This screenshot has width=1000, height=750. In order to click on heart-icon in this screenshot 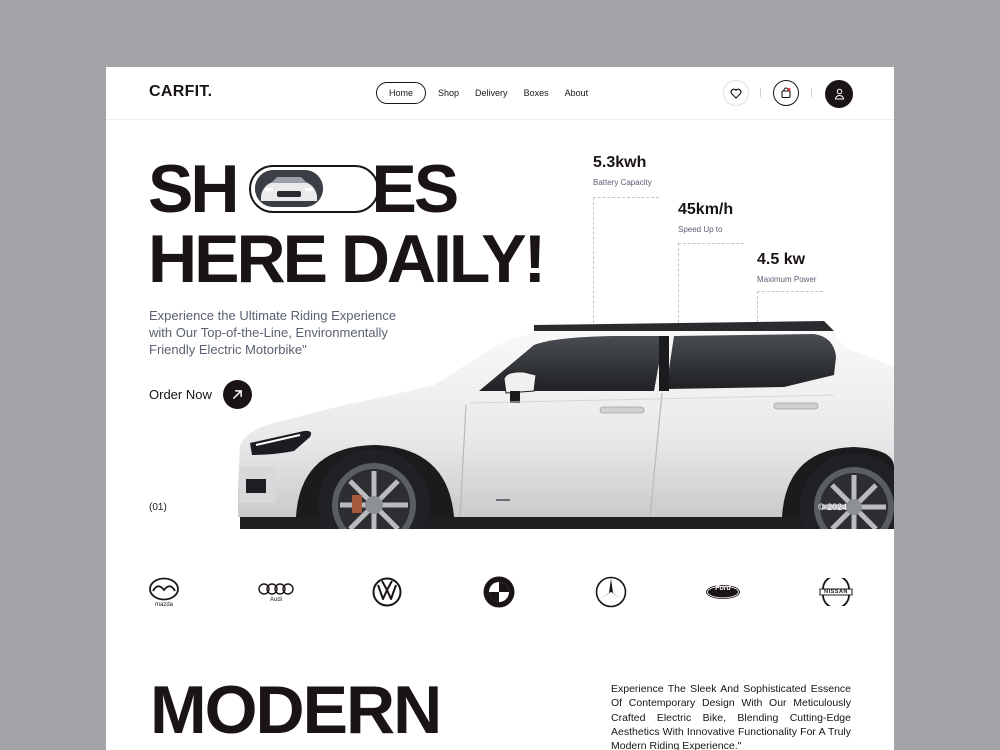, I will do `click(736, 93)`.